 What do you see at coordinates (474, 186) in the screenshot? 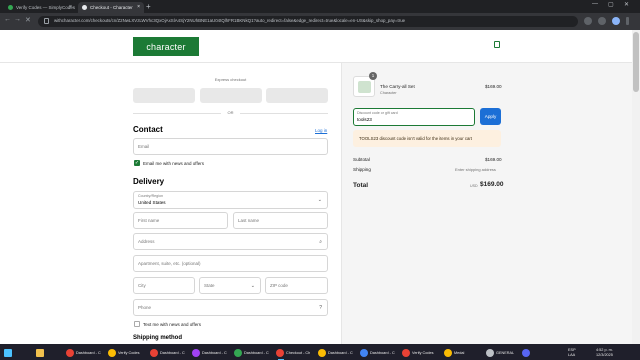
I see `currency-code: USD` at bounding box center [474, 186].